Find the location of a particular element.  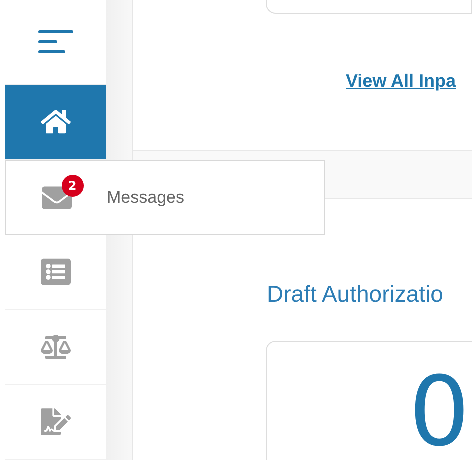

flyout-menu: 2 Messages is located at coordinates (165, 197).